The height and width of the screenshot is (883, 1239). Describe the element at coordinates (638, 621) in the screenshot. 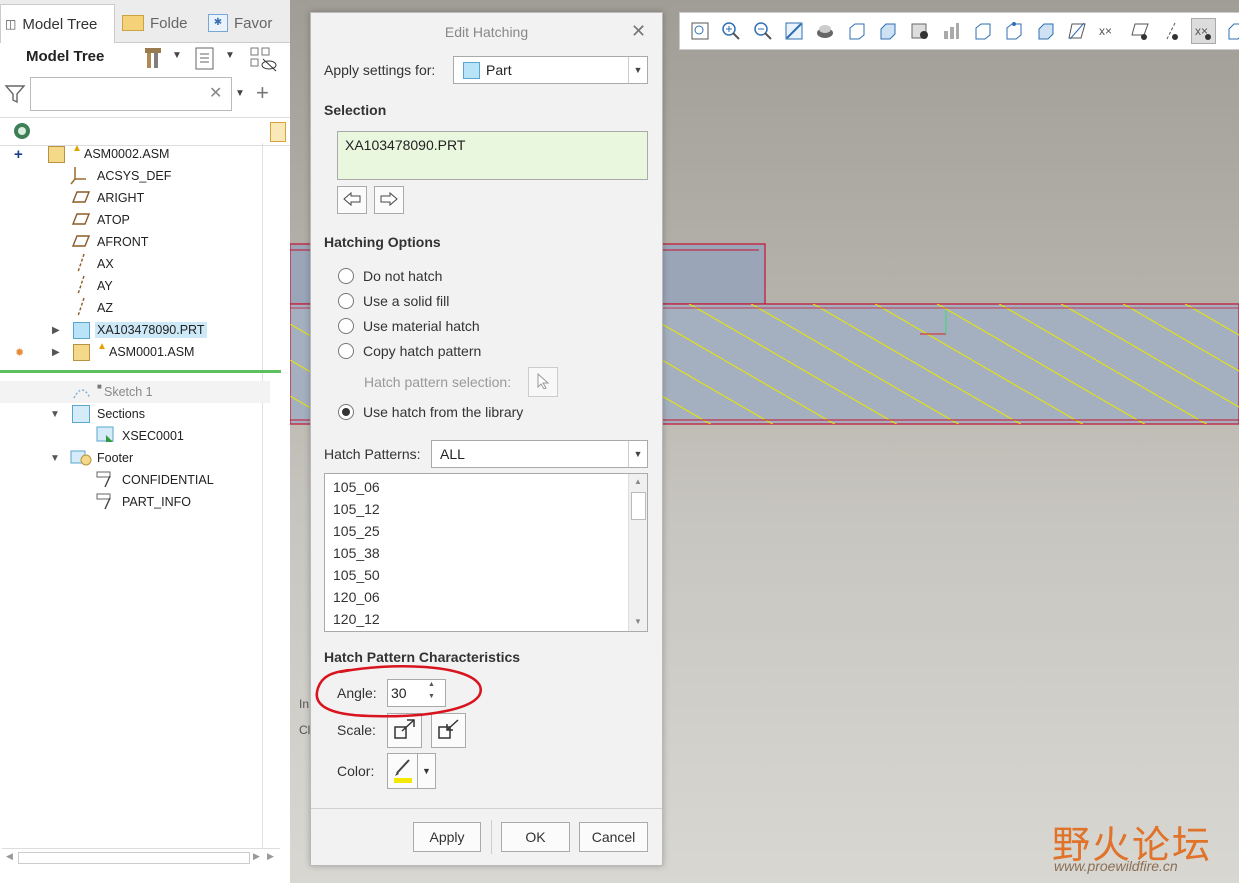

I see `scroll-down-icon: ▼` at that location.